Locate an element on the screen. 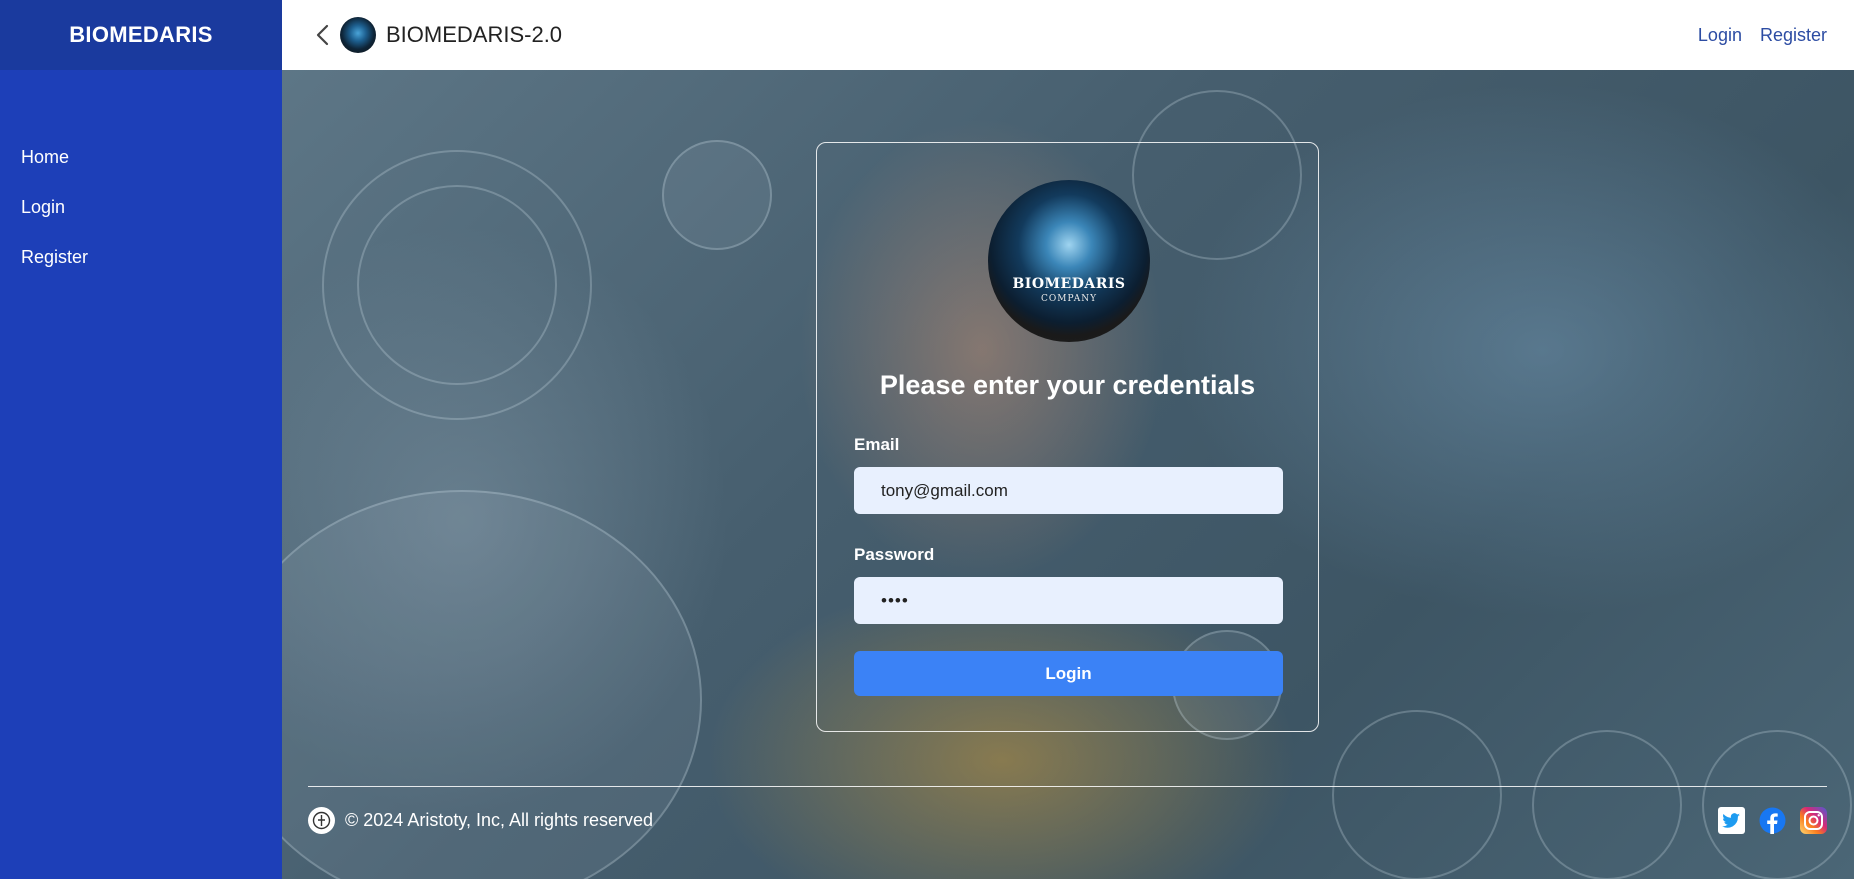 The width and height of the screenshot is (1854, 879). app-title: BIOMEDARIS-2.0 is located at coordinates (474, 34).